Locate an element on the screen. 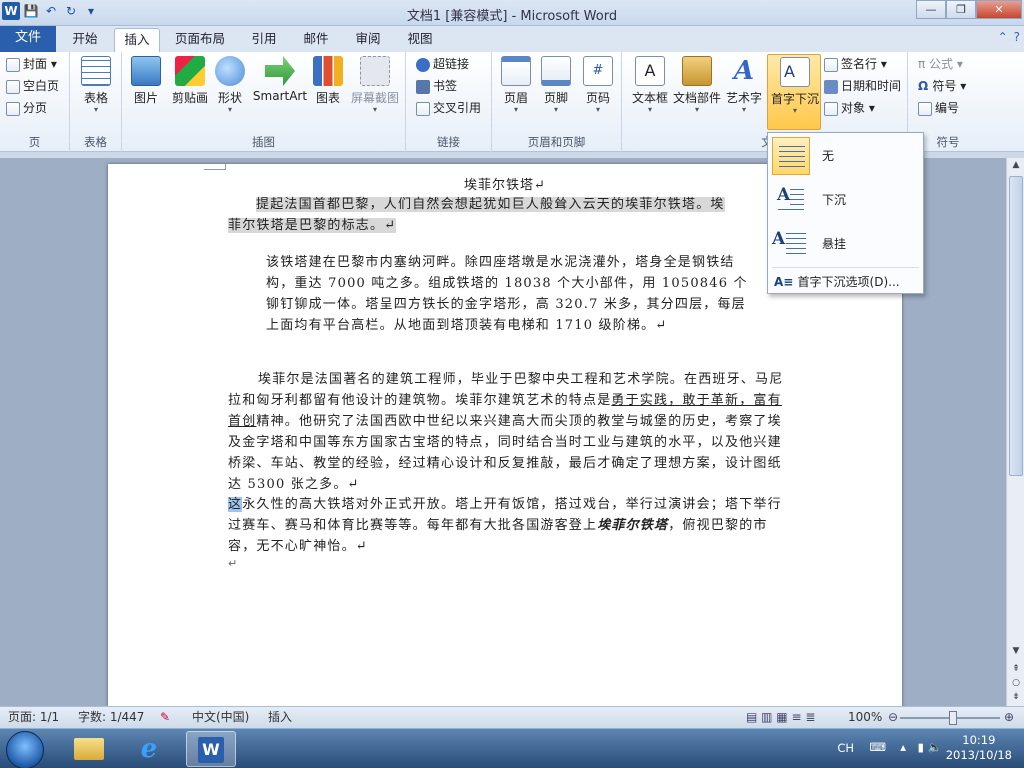 The width and height of the screenshot is (1024, 768). object-button: 对象 ▾ is located at coordinates (849, 108).